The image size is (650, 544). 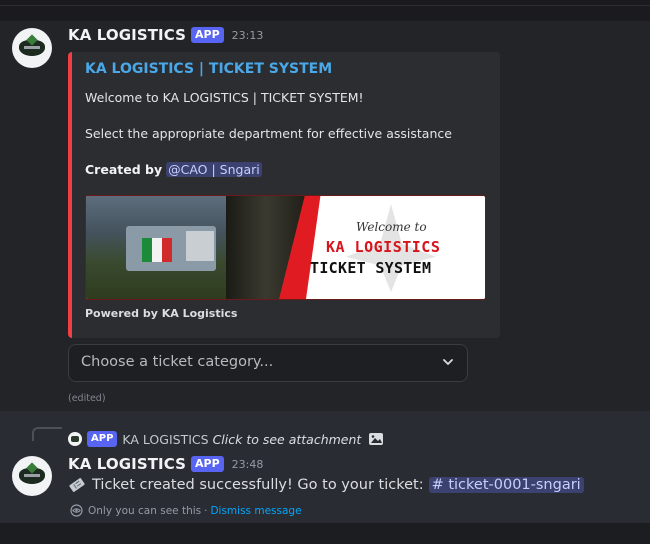 What do you see at coordinates (325, 10) in the screenshot?
I see `previous-message-area` at bounding box center [325, 10].